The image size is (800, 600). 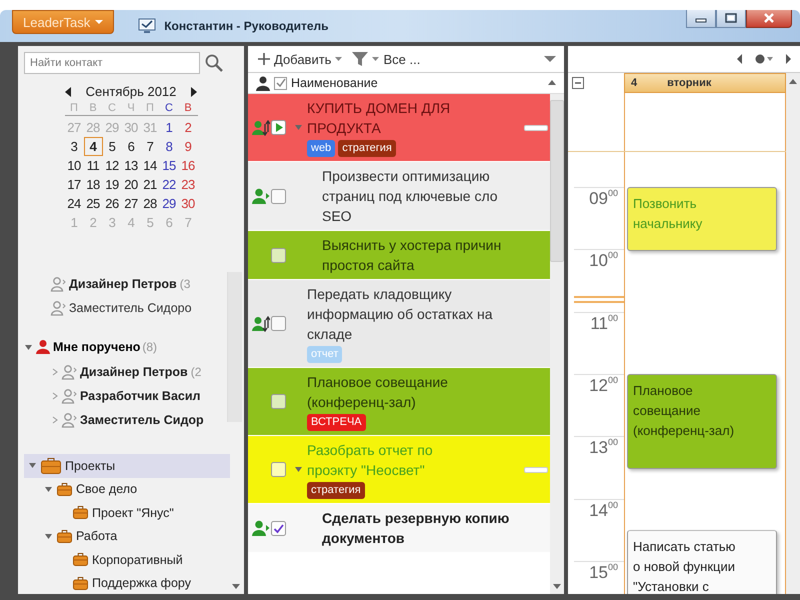 I want to click on task-title: Выяснить у хостера причин простоя сайта, so click(x=412, y=255).